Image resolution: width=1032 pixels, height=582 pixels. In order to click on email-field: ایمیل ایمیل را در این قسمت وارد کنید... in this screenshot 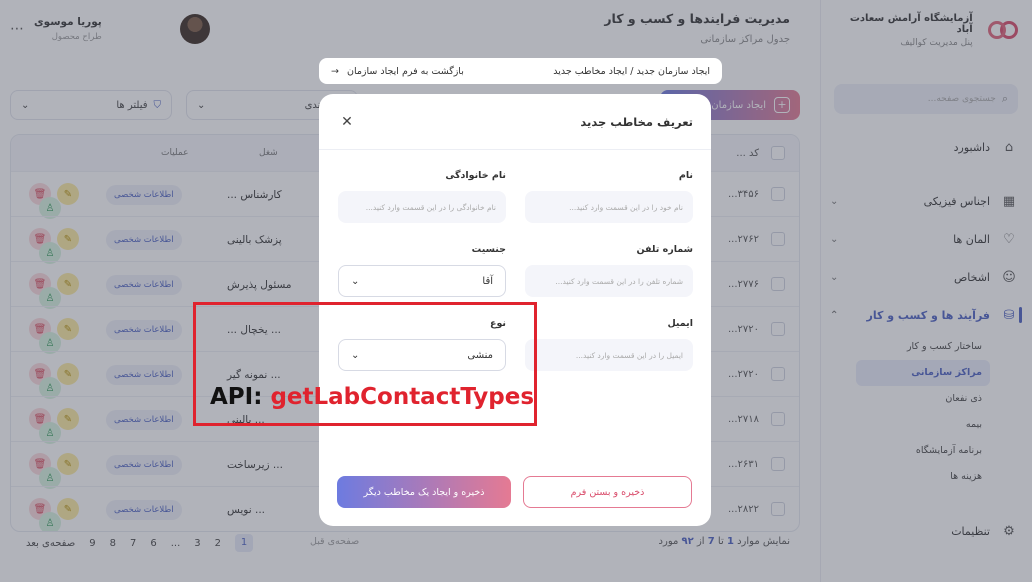, I will do `click(609, 344)`.